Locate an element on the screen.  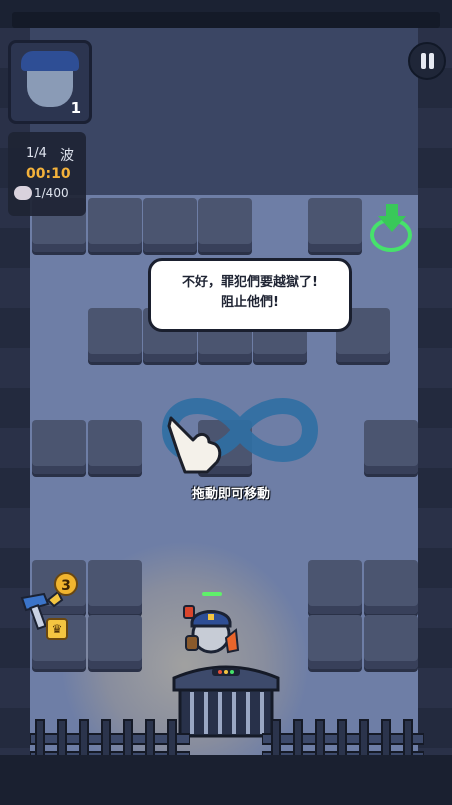
dialog-line-2: 阻止他們! is located at coordinates (250, 302).